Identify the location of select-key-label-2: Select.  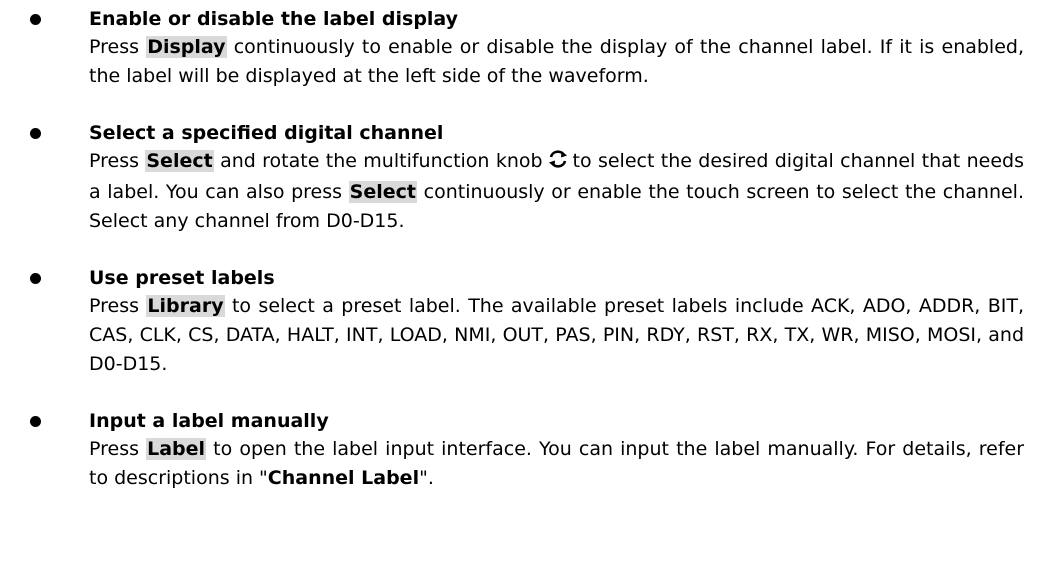
(382, 192).